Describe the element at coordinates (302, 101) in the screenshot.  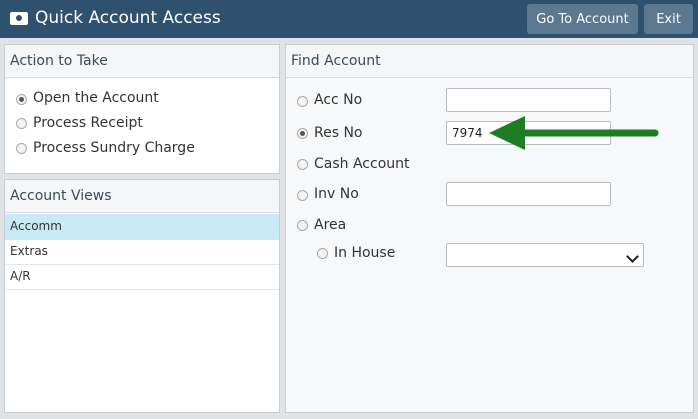
I see `acc-no-radio` at that location.